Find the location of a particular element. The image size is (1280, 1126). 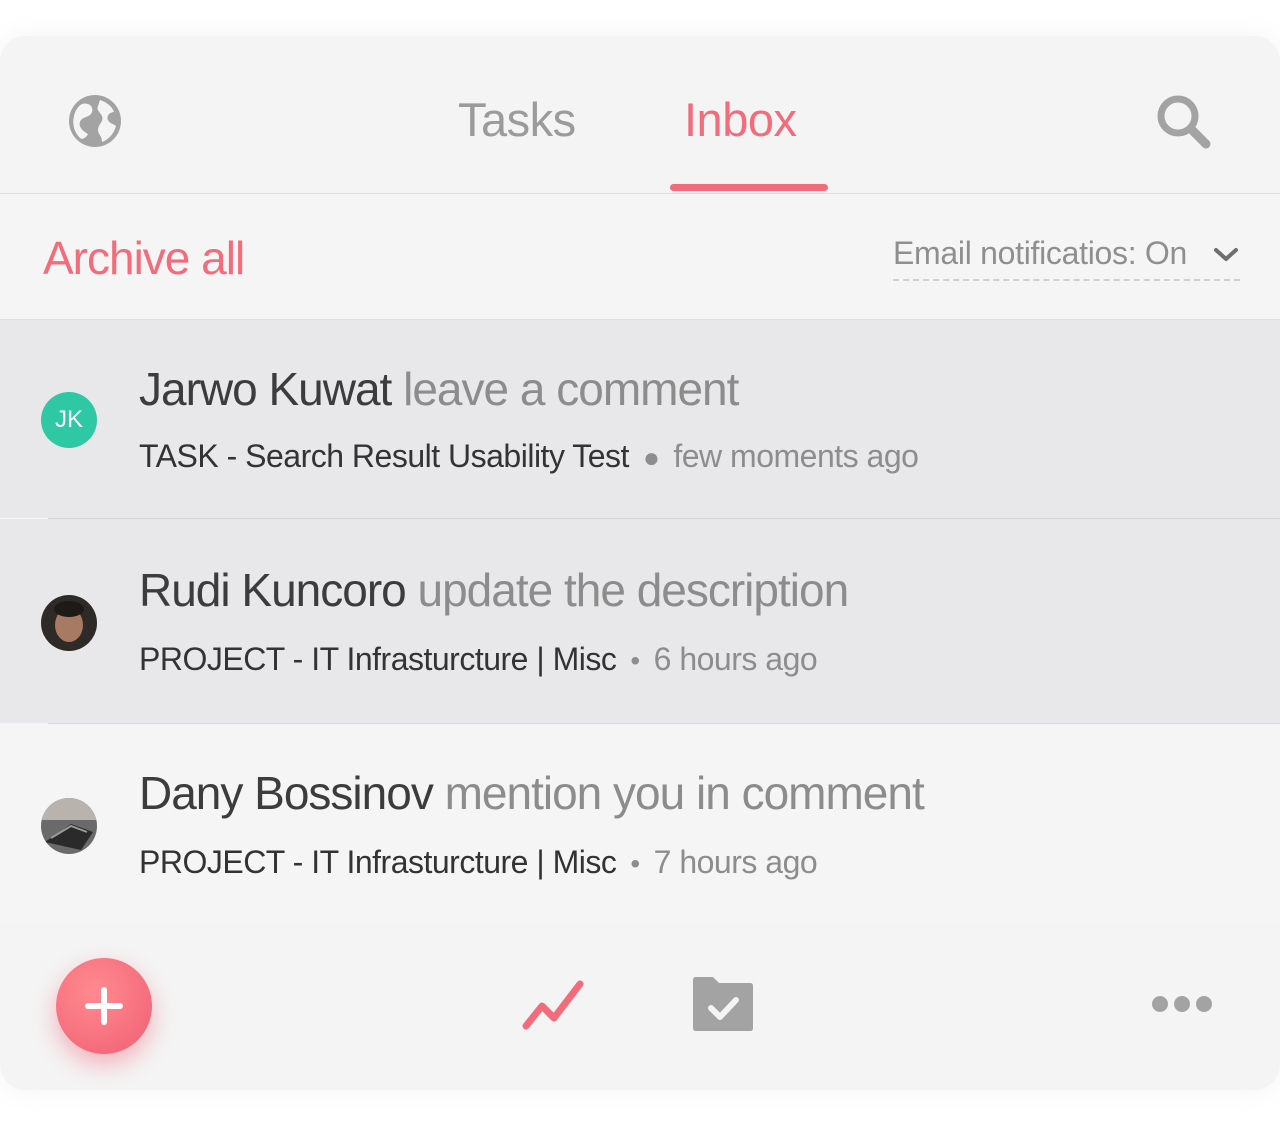

more-icon is located at coordinates (1182, 1004).